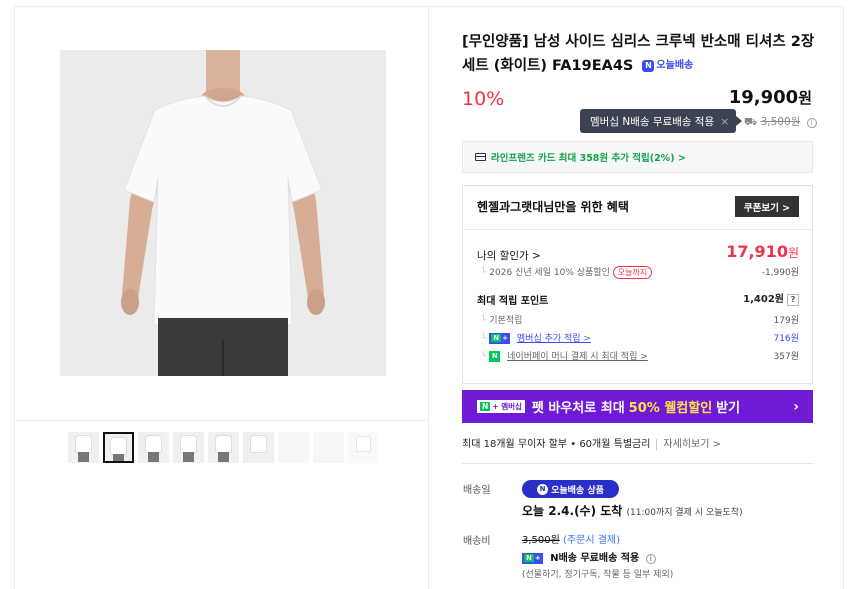  Describe the element at coordinates (793, 300) in the screenshot. I see `help-icon: ?` at that location.